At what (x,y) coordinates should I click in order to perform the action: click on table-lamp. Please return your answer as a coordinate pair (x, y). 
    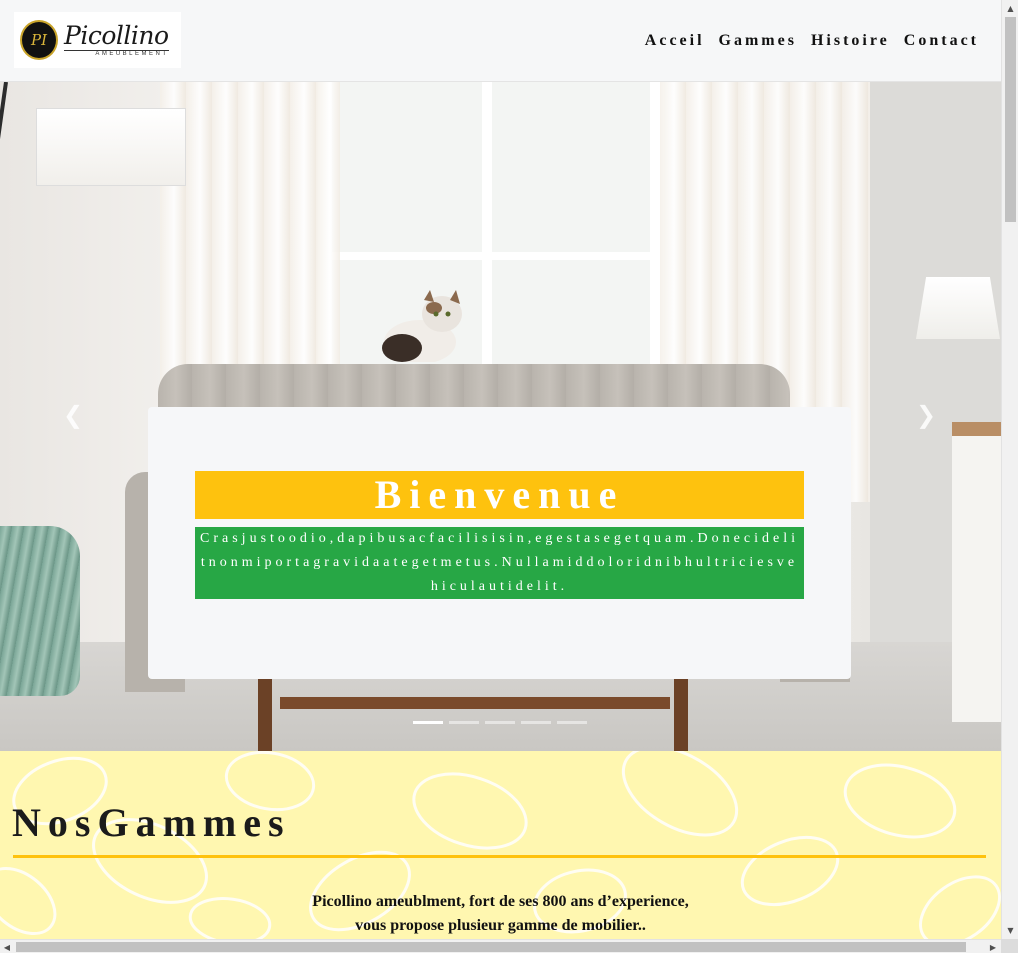
    Looking at the image, I should click on (958, 308).